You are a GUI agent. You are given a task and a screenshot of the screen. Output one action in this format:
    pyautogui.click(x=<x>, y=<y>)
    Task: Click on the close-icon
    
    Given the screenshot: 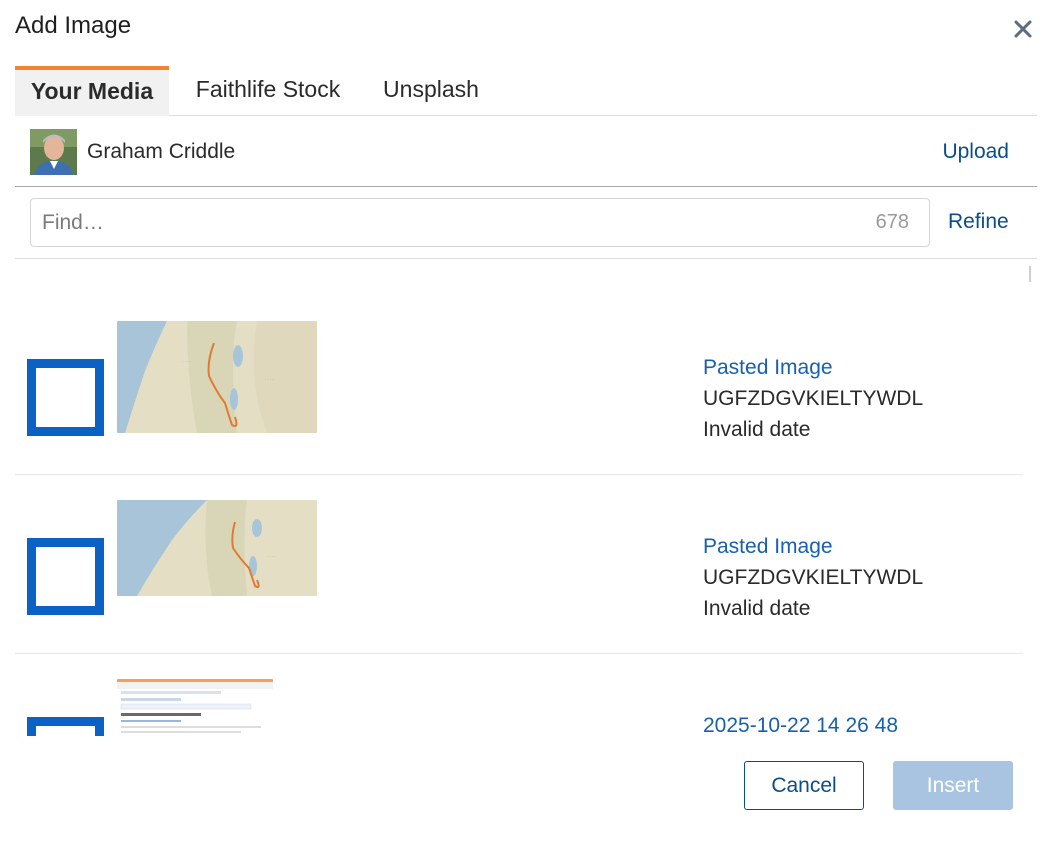 What is the action you would take?
    pyautogui.click(x=1023, y=29)
    